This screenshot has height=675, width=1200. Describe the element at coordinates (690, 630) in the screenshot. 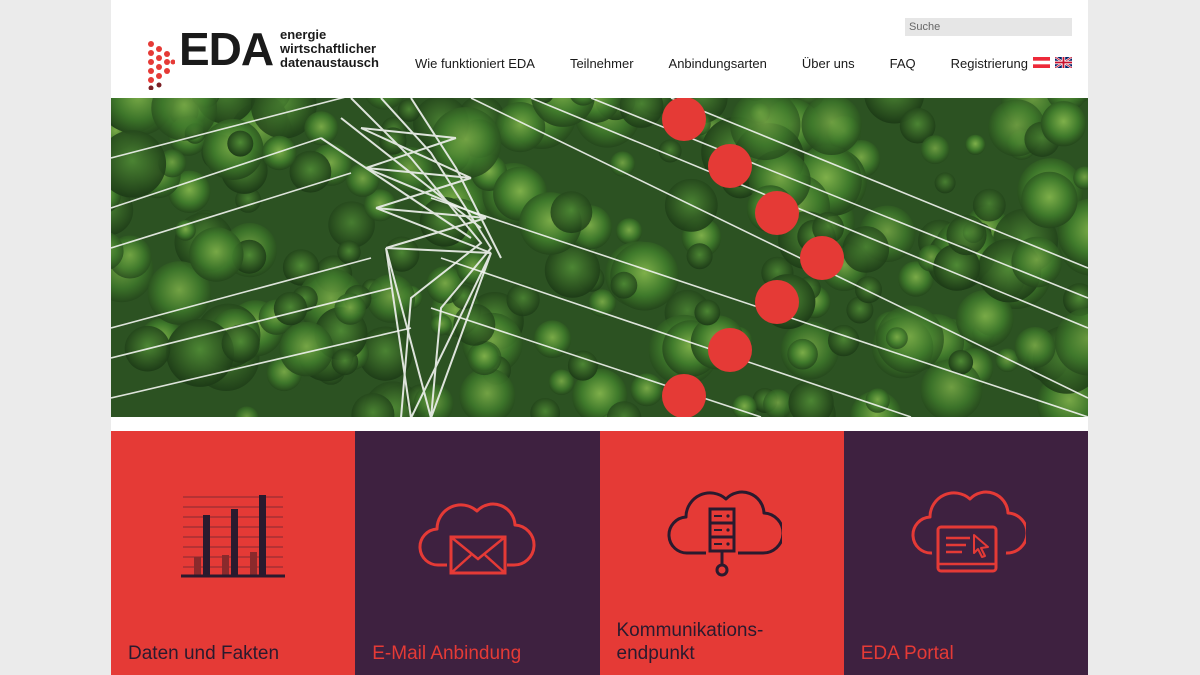

I see `tile-label-line: Kommunikations-` at that location.